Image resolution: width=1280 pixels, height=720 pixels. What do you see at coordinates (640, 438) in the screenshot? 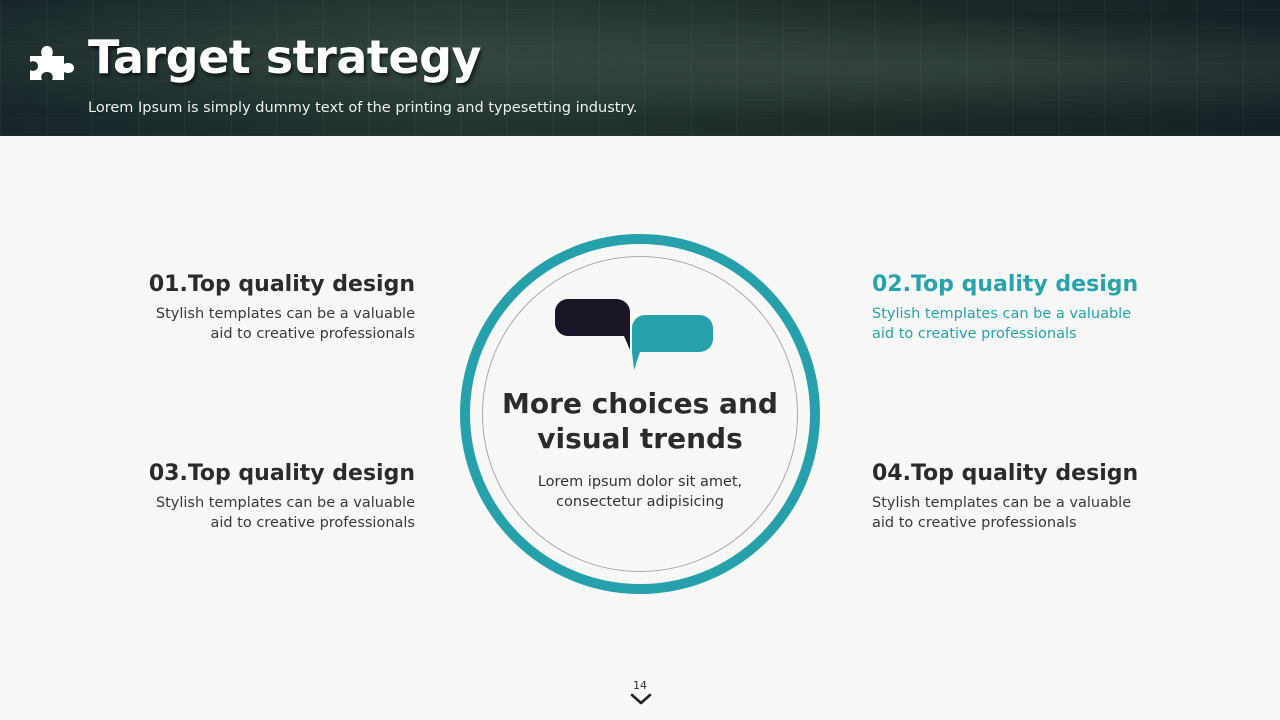
I see `center-title-line: visual trends` at bounding box center [640, 438].